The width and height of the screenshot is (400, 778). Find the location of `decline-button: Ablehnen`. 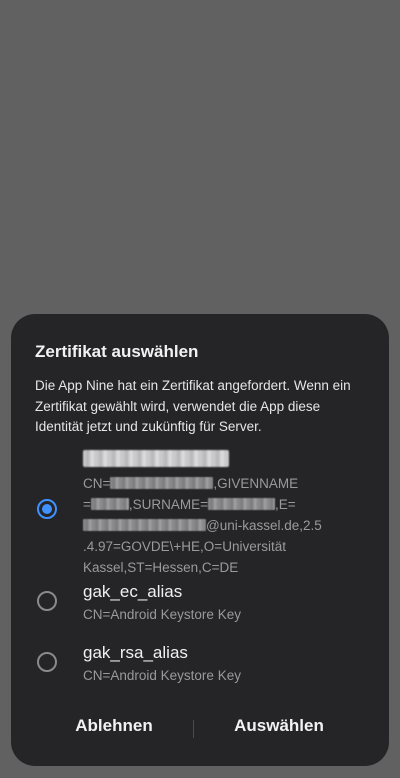

decline-button: Ablehnen is located at coordinates (114, 726).